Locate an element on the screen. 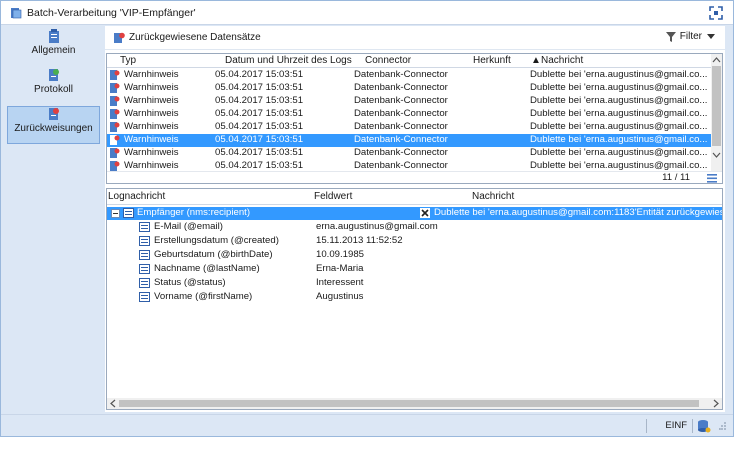 The height and width of the screenshot is (459, 750). collapse-icon is located at coordinates (115, 213).